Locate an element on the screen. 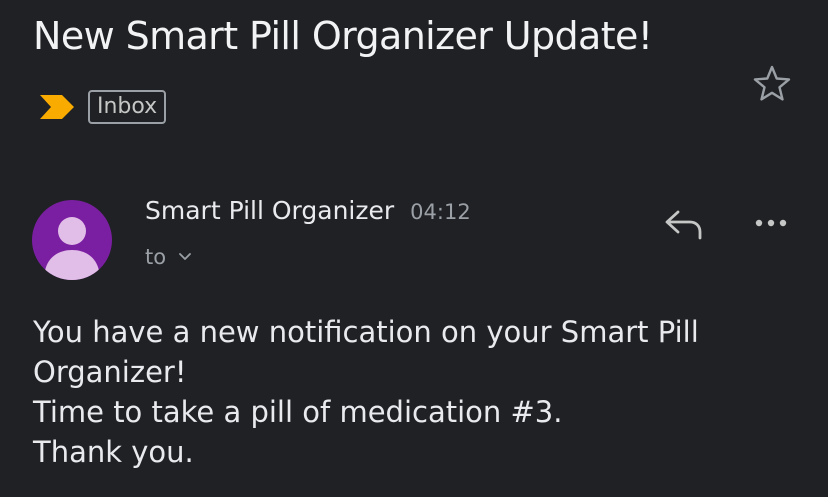 Image resolution: width=828 pixels, height=497 pixels. person-avatar-icon is located at coordinates (72, 248).